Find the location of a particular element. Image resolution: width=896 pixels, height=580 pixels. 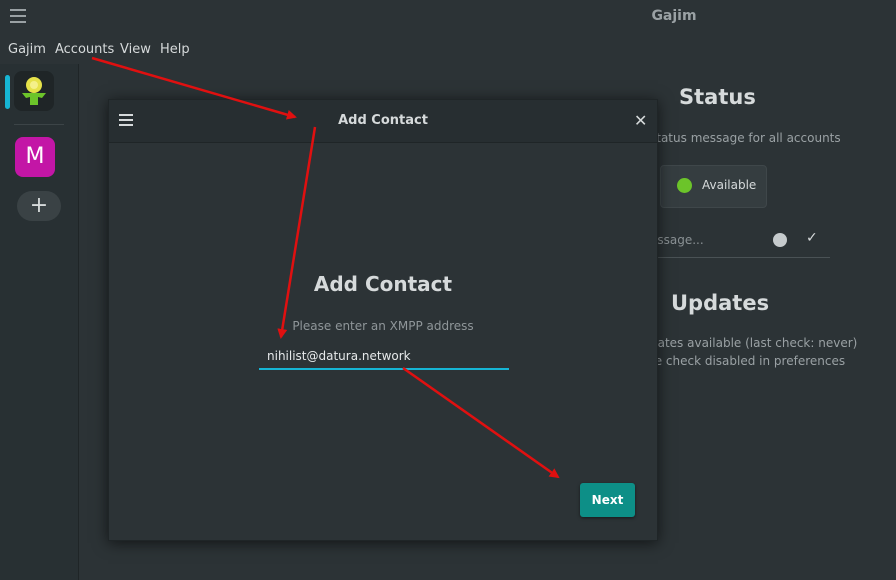

message-underline is located at coordinates (740, 257).